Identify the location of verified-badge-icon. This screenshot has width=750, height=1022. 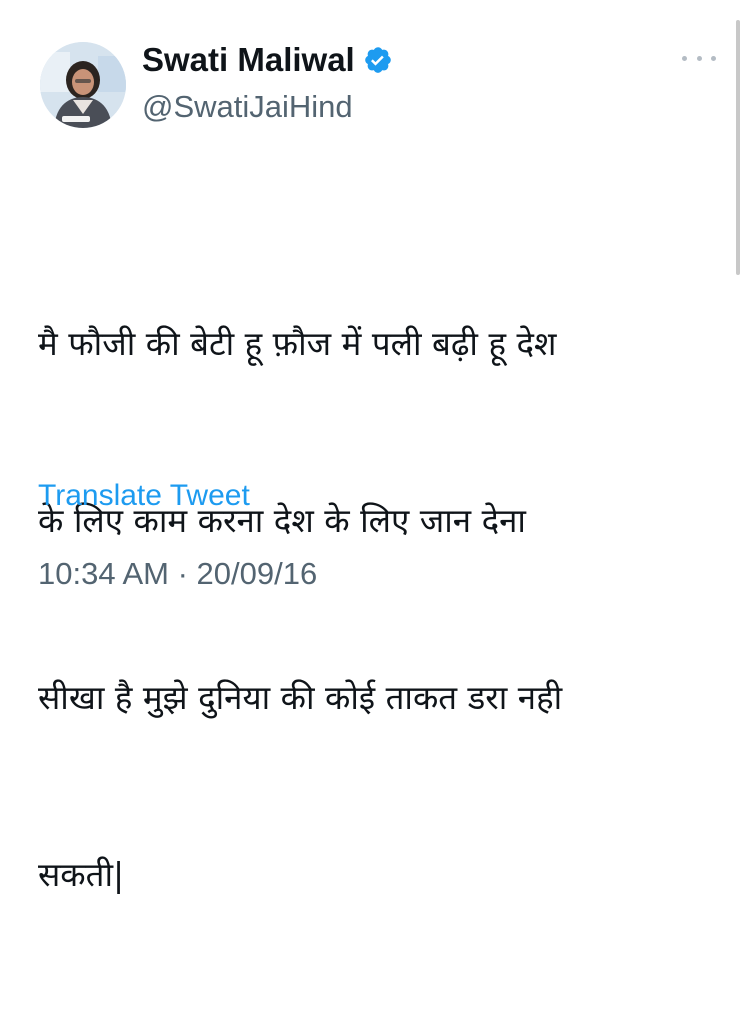
(377, 60).